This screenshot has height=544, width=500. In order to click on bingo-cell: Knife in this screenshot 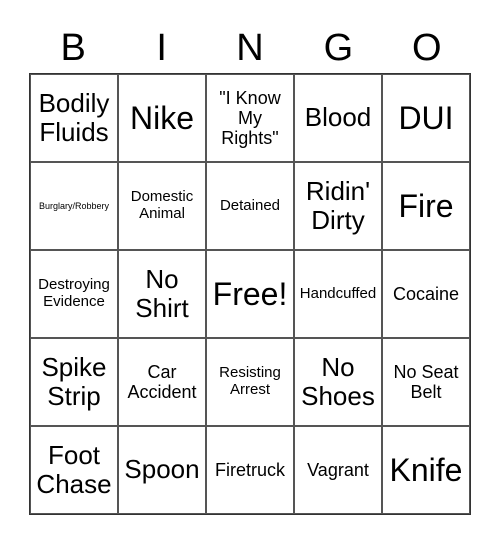, I will do `click(426, 470)`.